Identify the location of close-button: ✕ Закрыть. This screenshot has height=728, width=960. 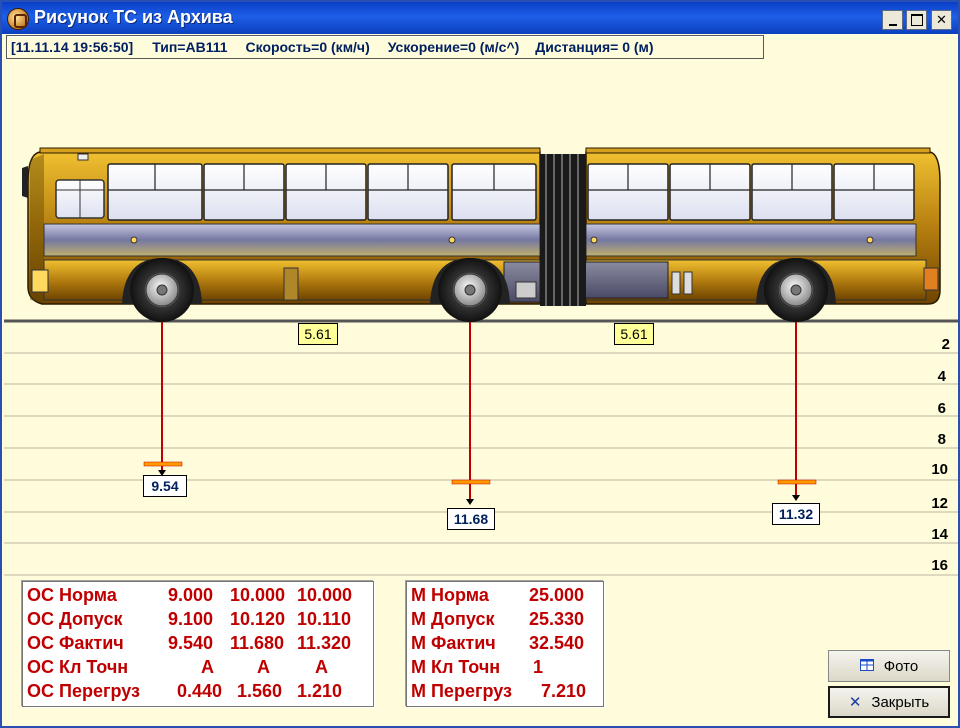
(889, 702).